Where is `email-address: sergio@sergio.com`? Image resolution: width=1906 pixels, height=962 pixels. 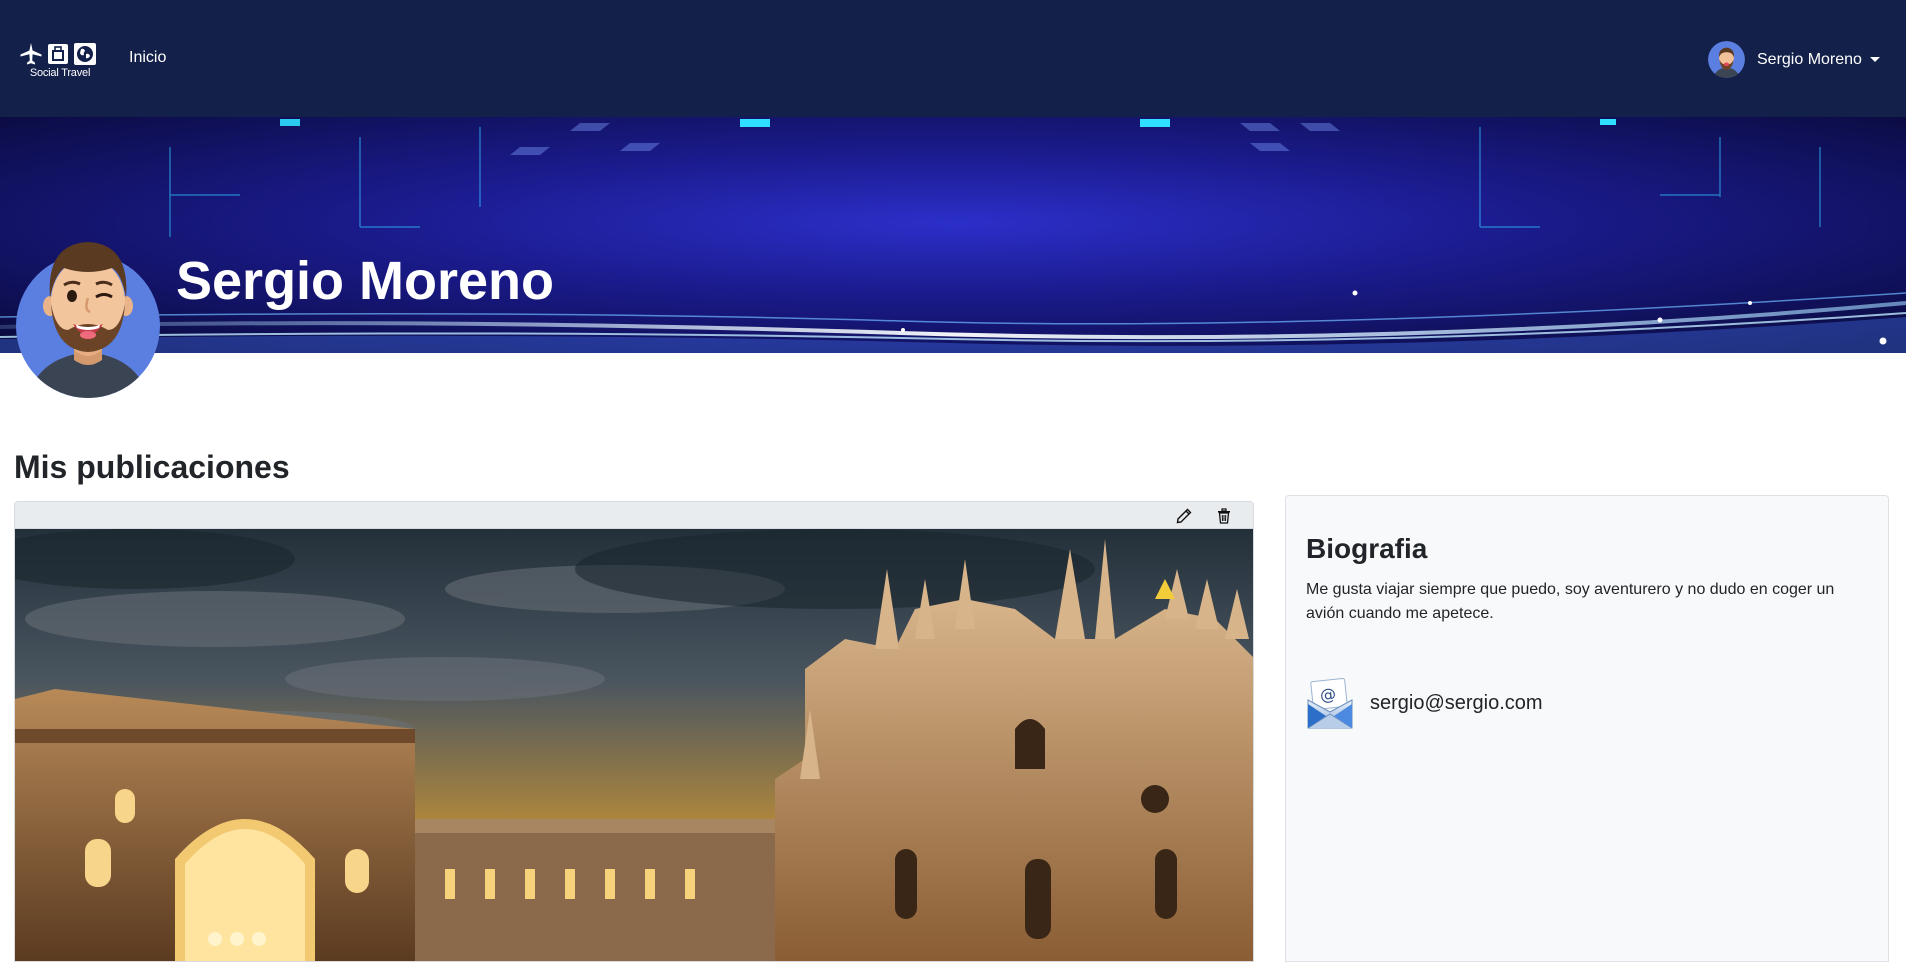
email-address: sergio@sergio.com is located at coordinates (1456, 703).